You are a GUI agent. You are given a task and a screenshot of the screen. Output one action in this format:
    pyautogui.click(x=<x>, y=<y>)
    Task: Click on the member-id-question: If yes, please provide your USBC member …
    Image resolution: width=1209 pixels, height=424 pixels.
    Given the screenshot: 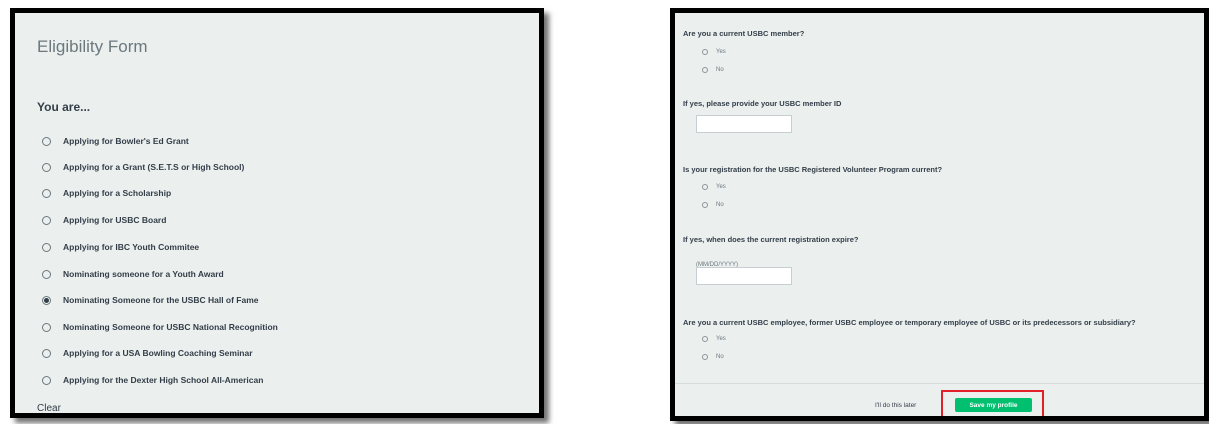 What is the action you would take?
    pyautogui.click(x=762, y=103)
    